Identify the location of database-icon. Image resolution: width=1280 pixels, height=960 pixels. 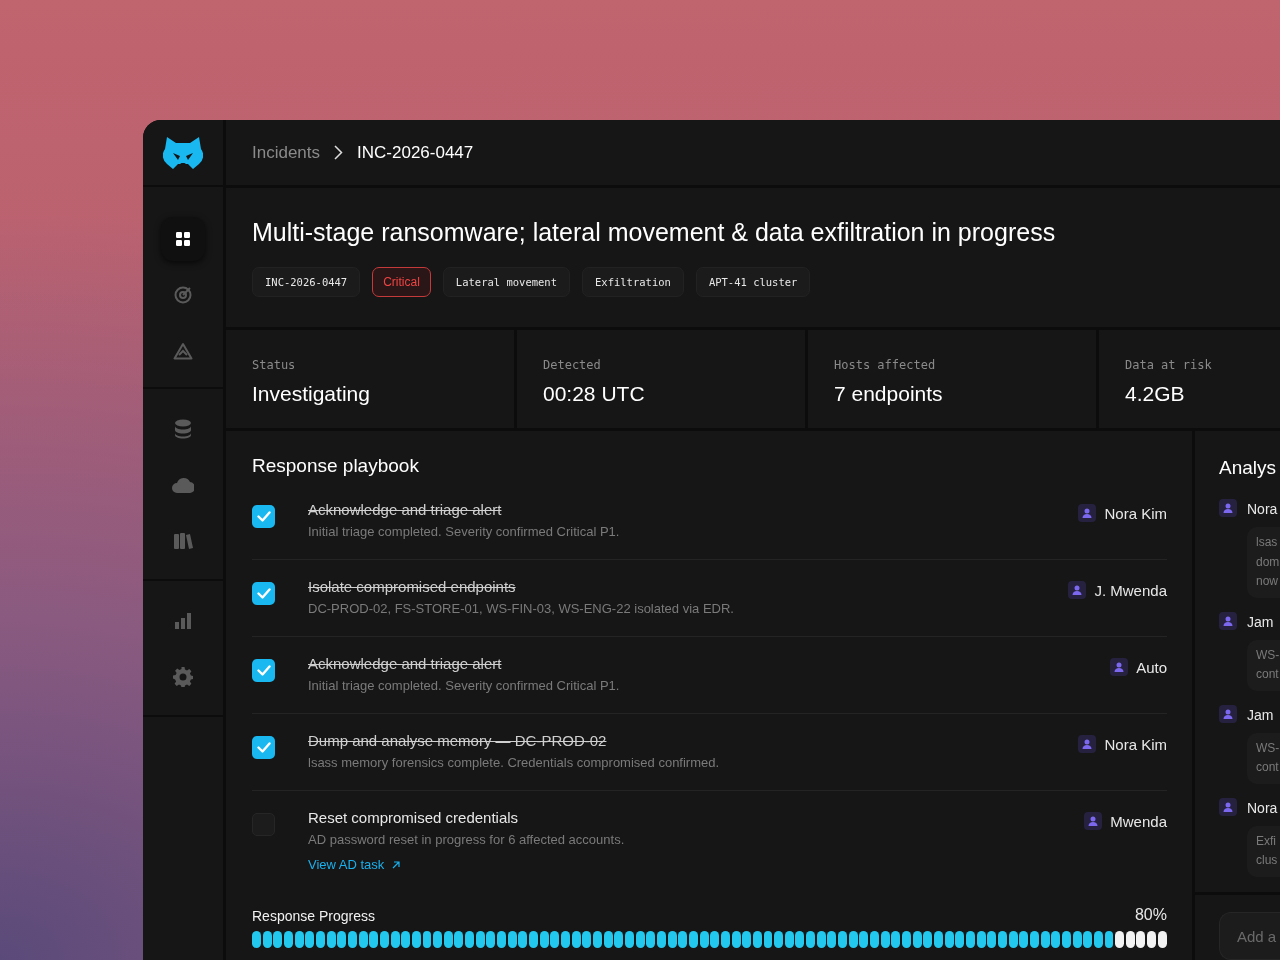
(183, 429).